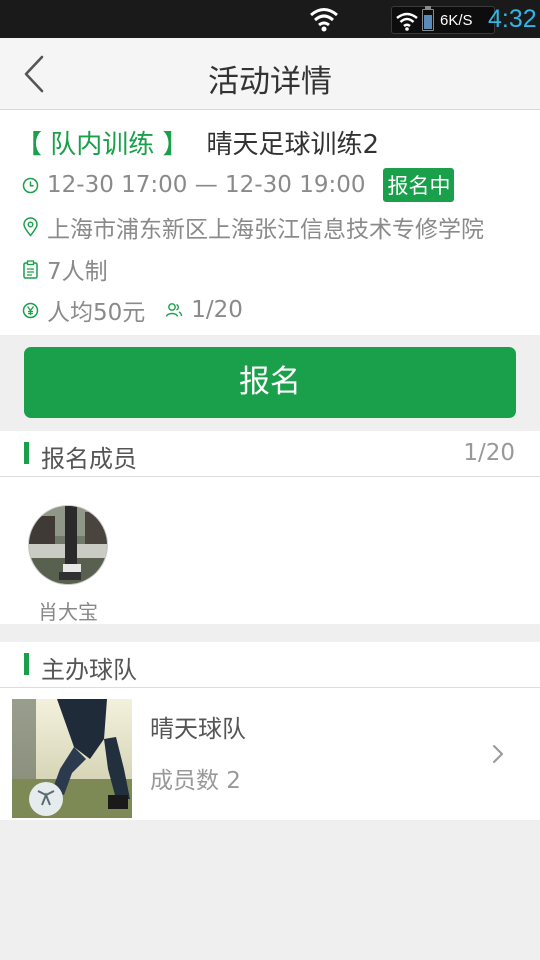 The width and height of the screenshot is (540, 960). What do you see at coordinates (270, 754) in the screenshot?
I see `organizer-team-row: 晴天球队 成员数 2` at bounding box center [270, 754].